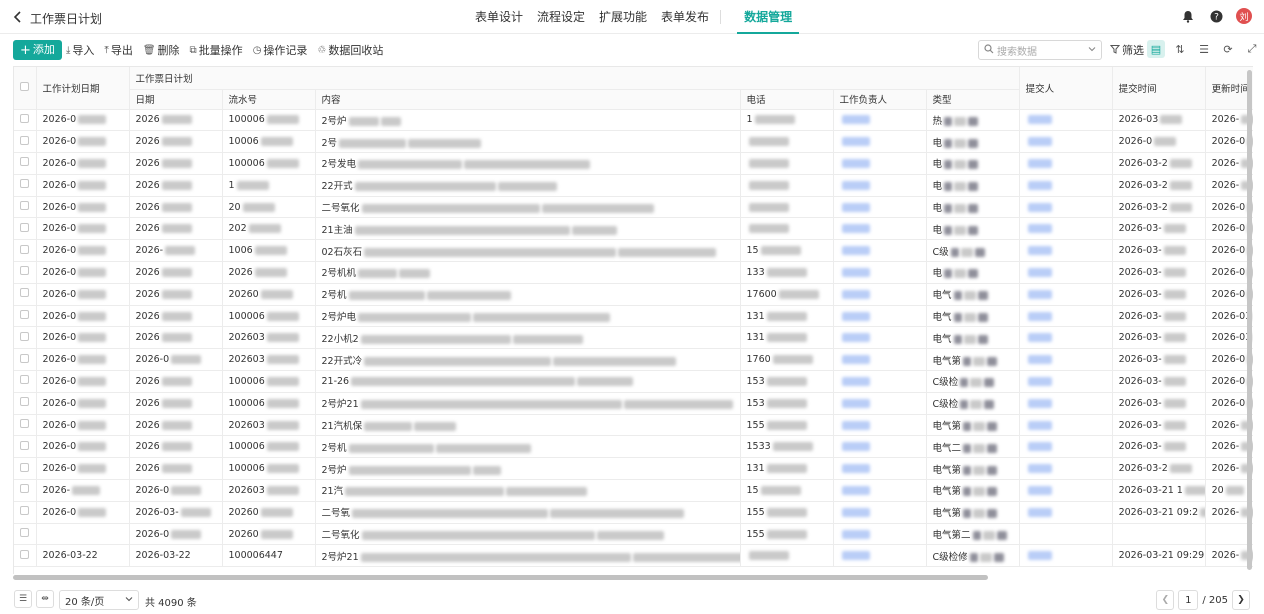 This screenshot has width=1264, height=614. What do you see at coordinates (633, 229) in the screenshot?
I see `table-row: 2026-0 2026 202 21主油 电 2026-03- 2026-0` at bounding box center [633, 229].